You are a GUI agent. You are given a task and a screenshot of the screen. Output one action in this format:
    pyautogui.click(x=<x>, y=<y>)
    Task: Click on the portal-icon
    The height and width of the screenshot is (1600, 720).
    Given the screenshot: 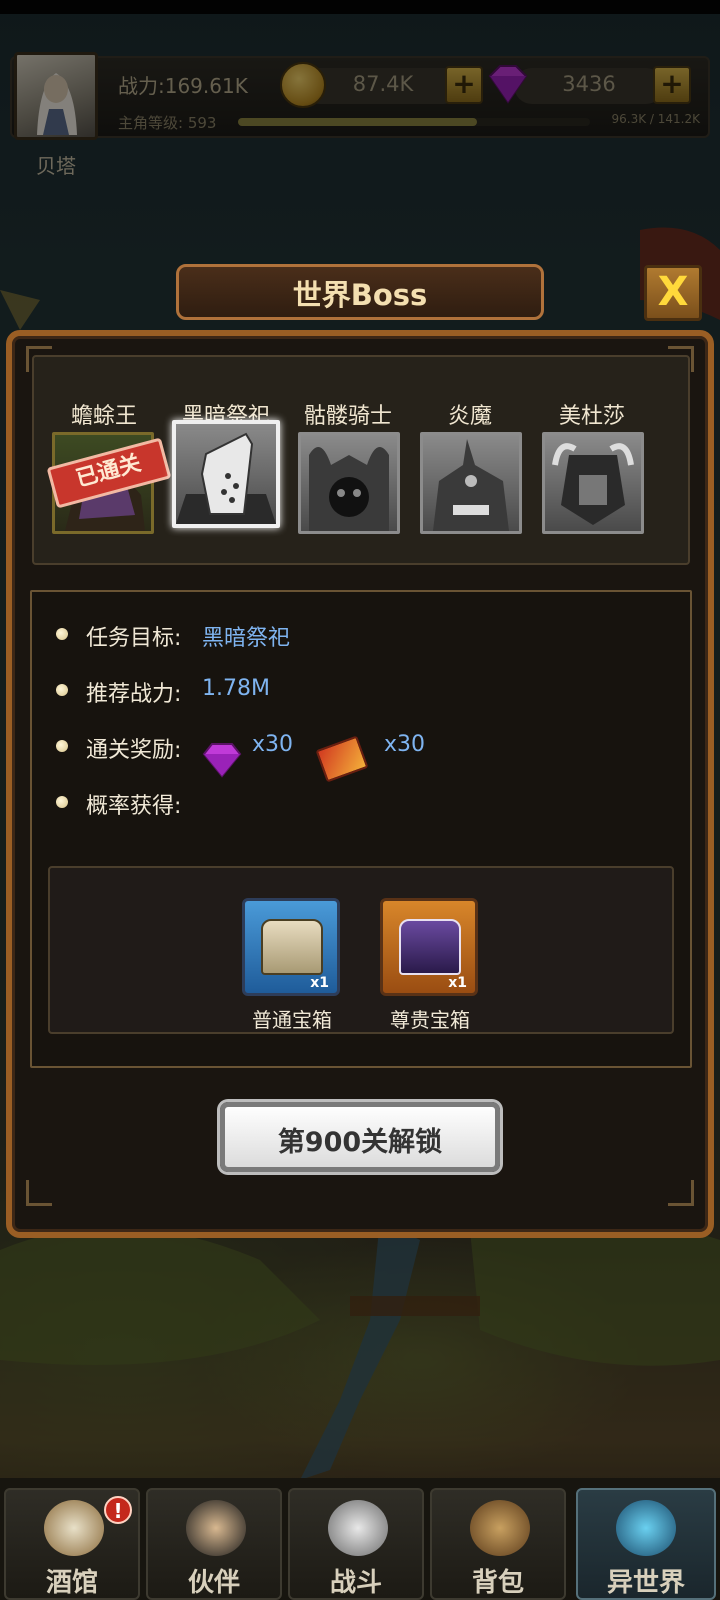 What is the action you would take?
    pyautogui.click(x=646, y=1528)
    